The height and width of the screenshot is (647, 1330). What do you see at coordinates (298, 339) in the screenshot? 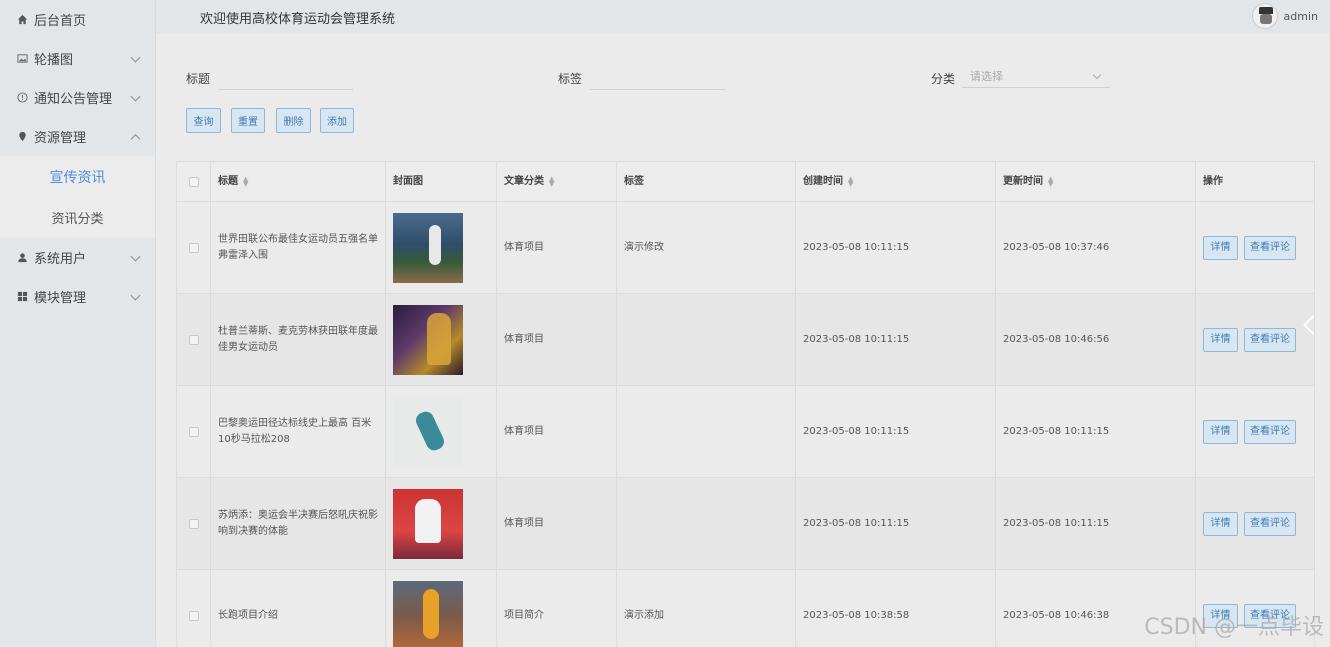
I see `row-title: 杜普兰蒂斯、麦克劳林获田联年度最佳男女运动员` at bounding box center [298, 339].